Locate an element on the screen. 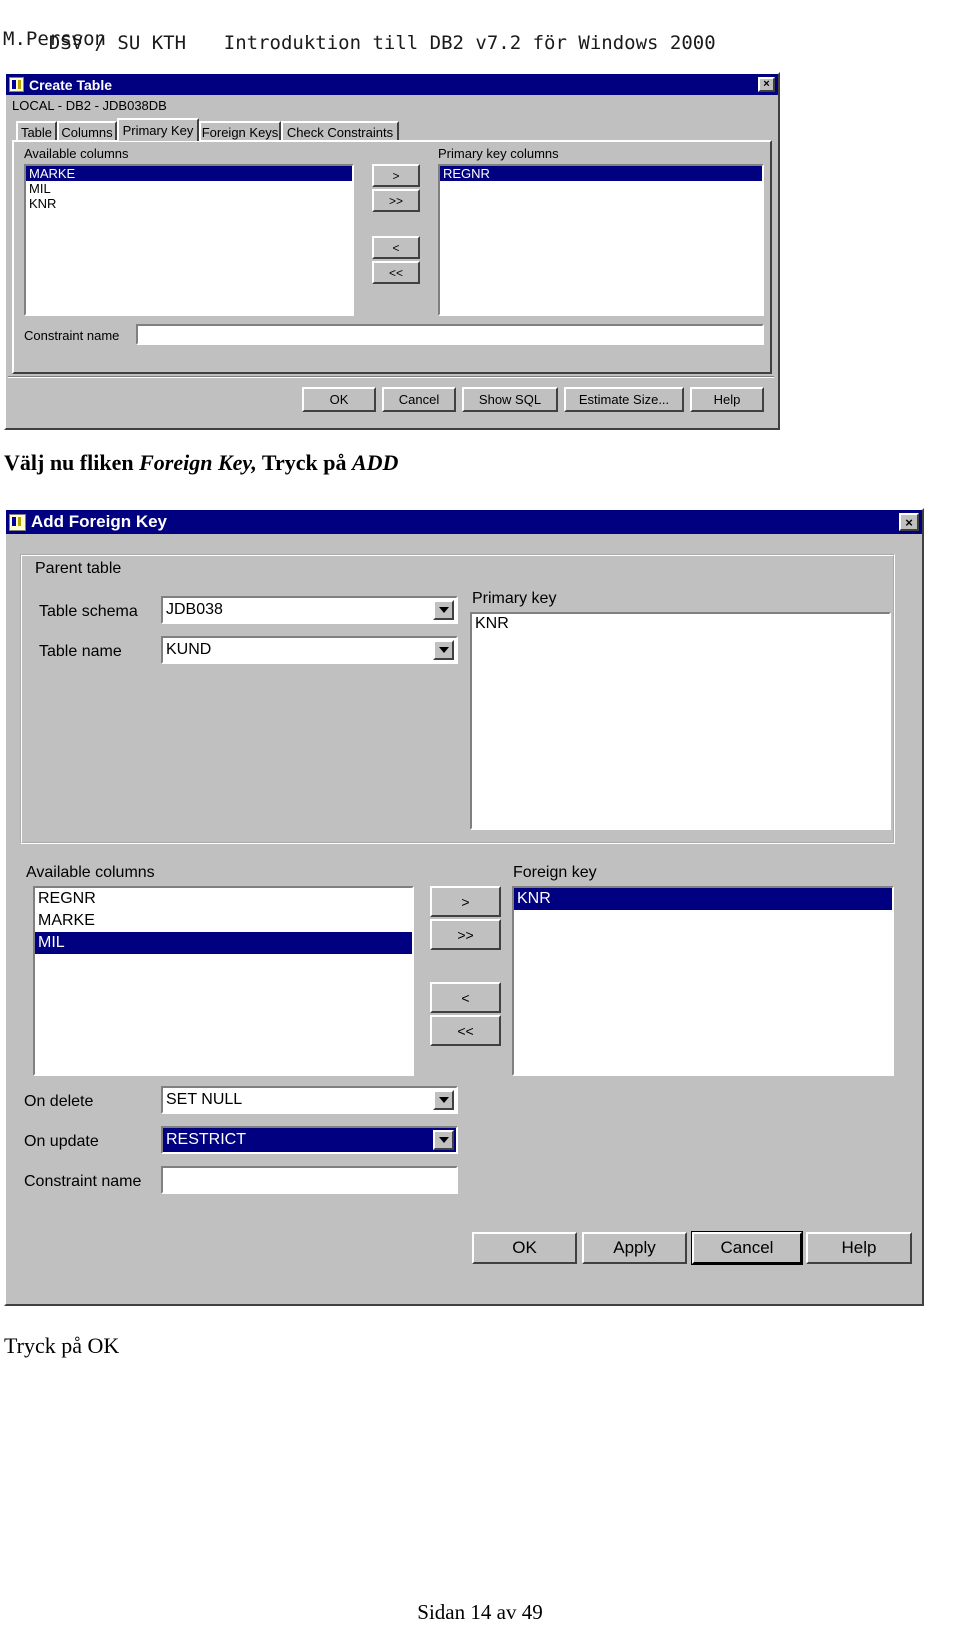  show-sql-label: Show SQL is located at coordinates (510, 399).